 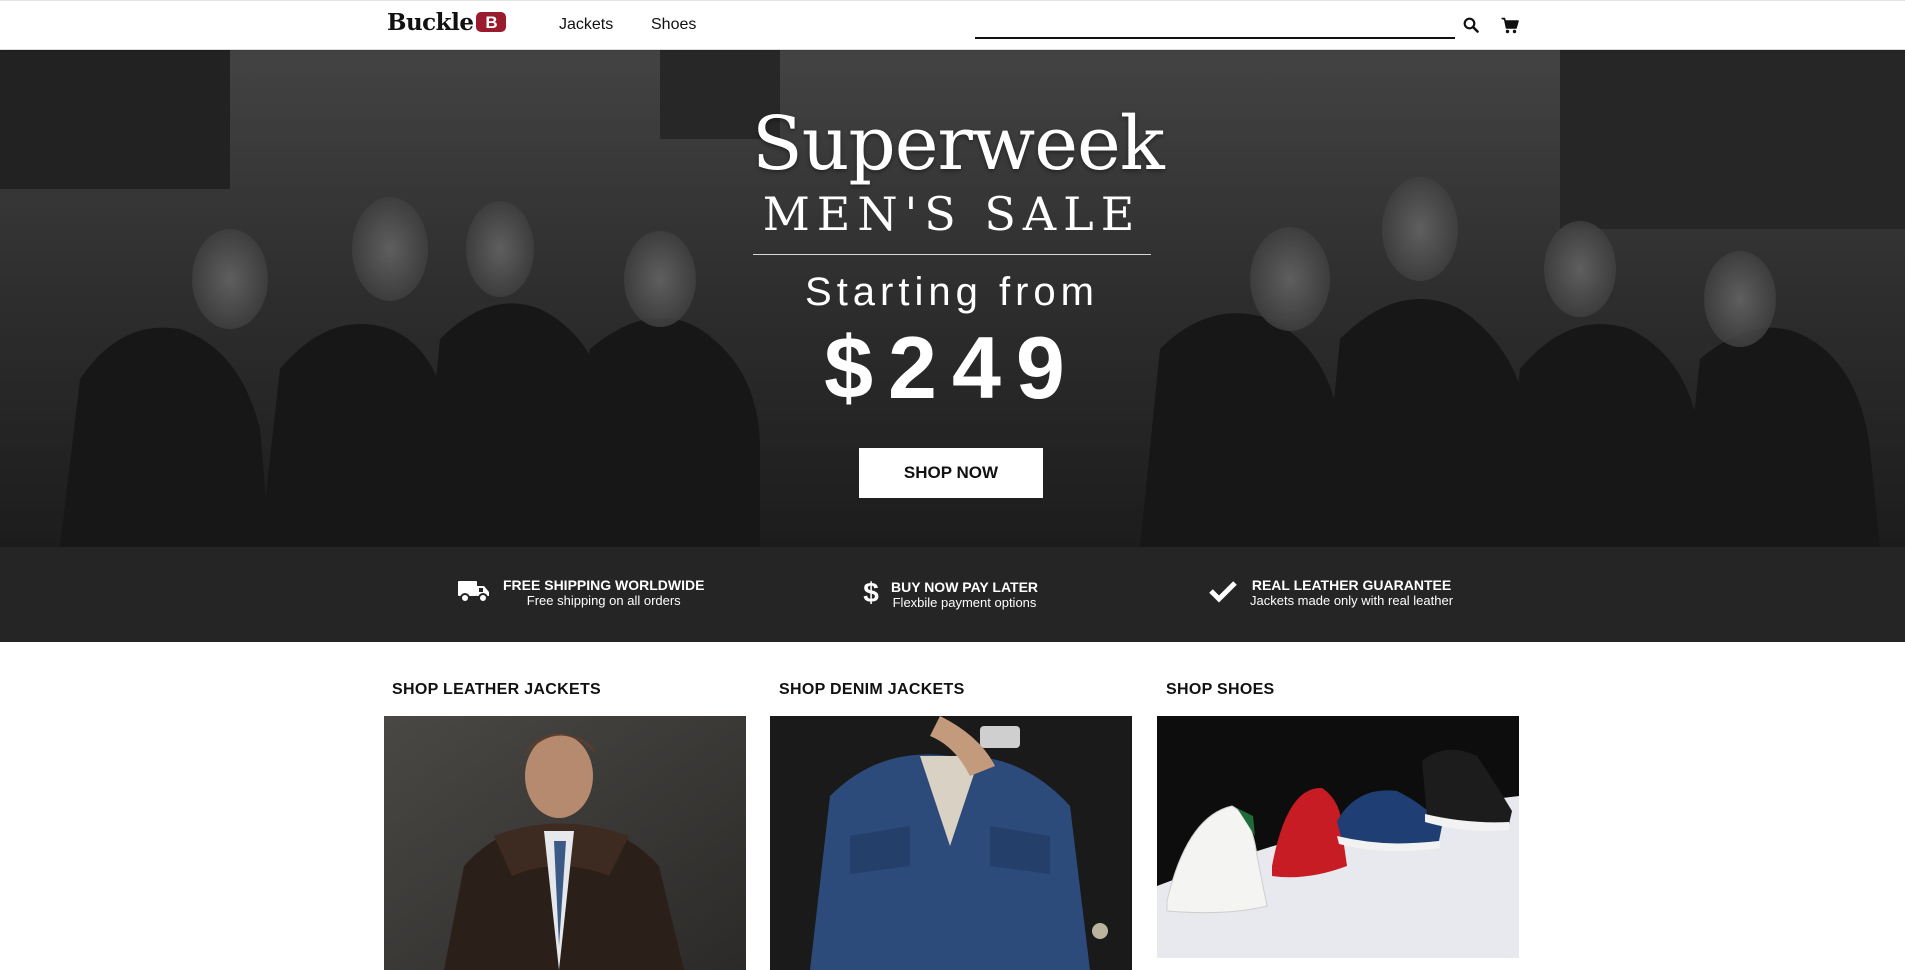 I want to click on checkmark-icon, so click(x=1223, y=593).